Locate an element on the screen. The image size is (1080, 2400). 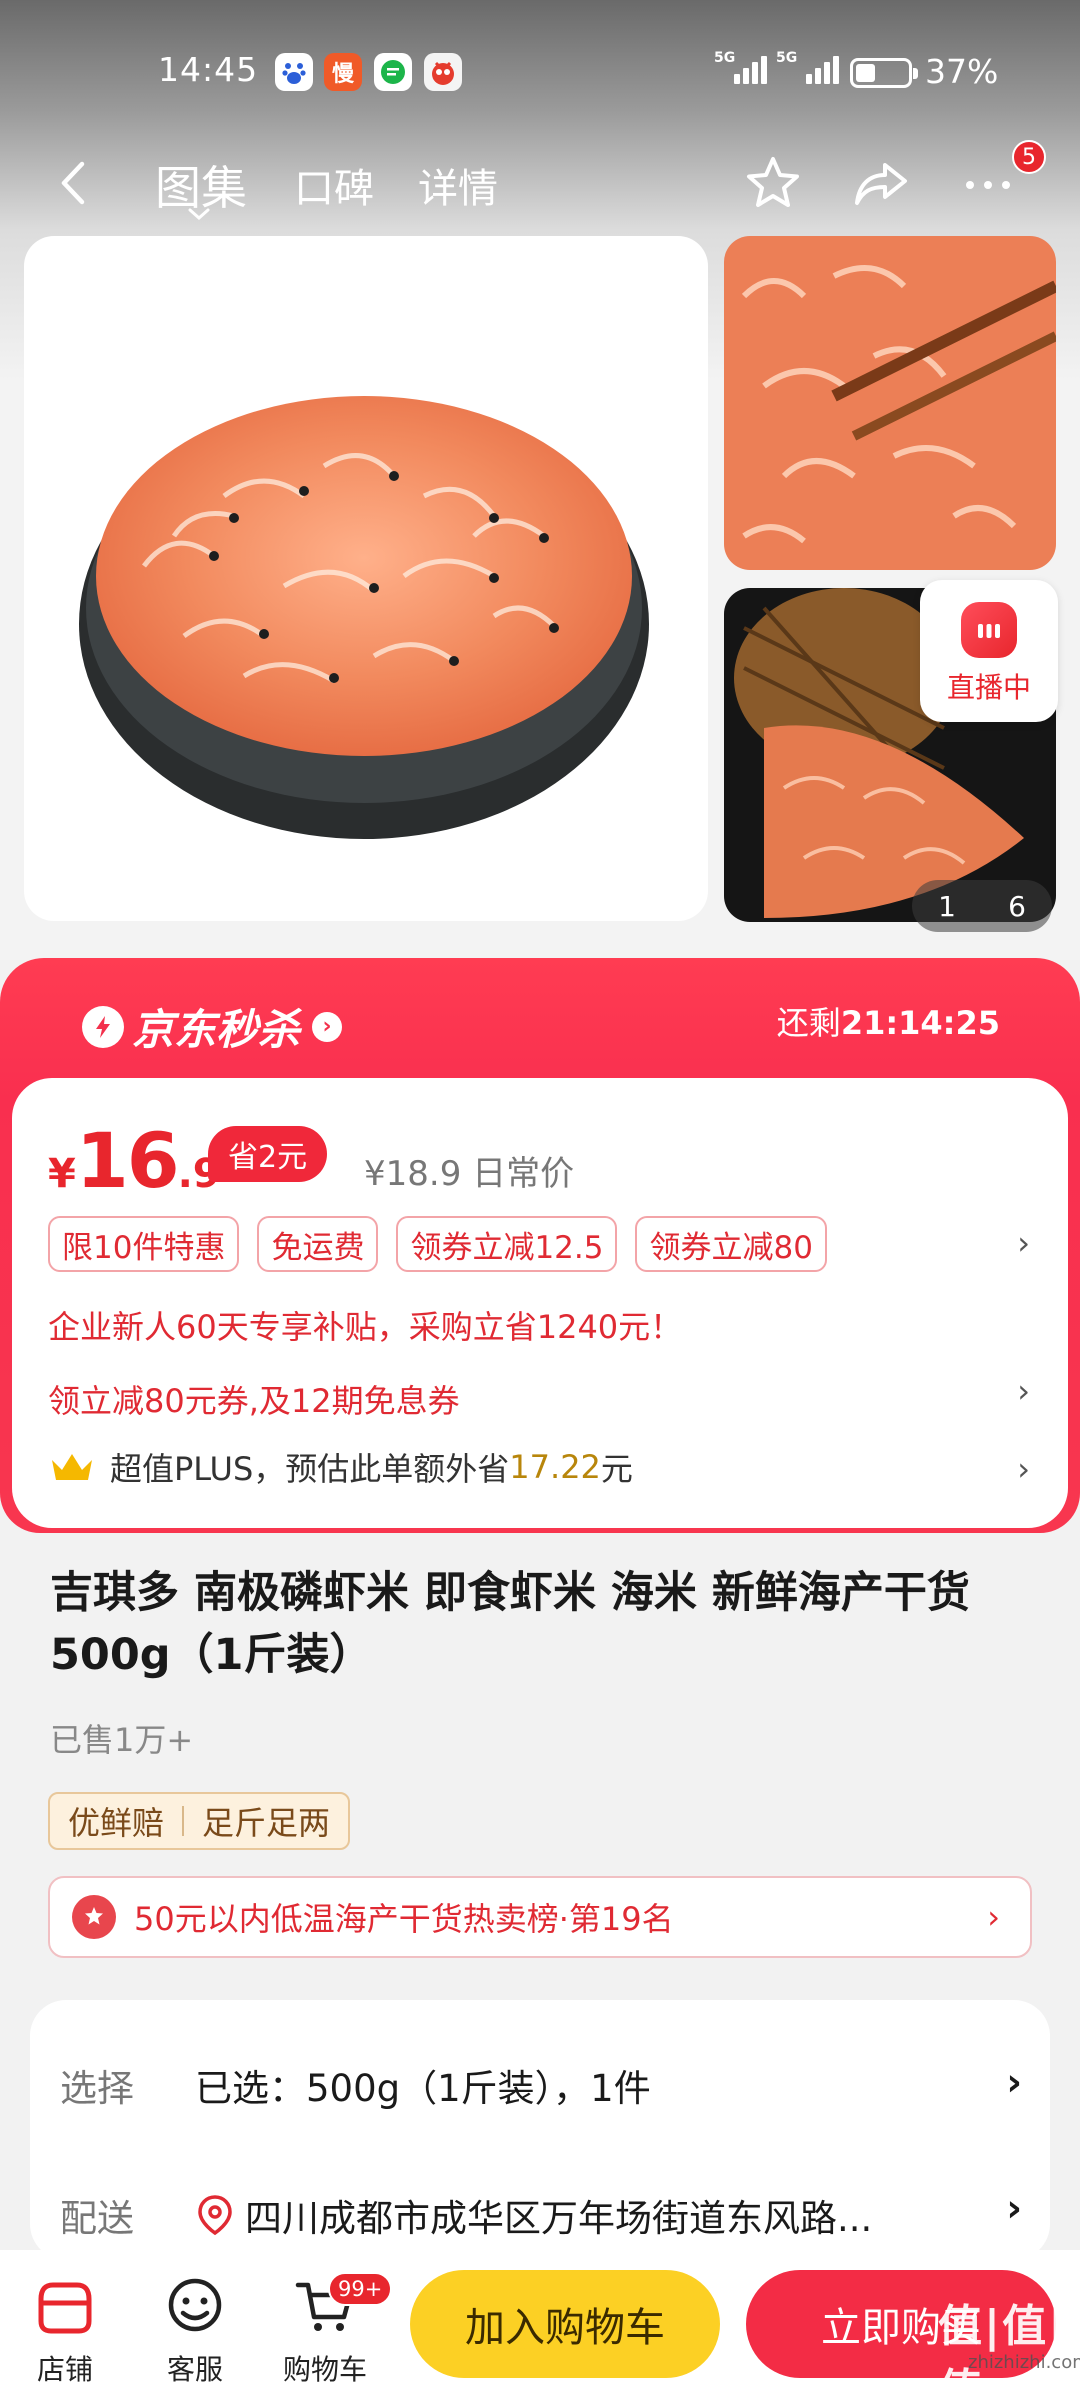
service-tags: 优鲜赔 足斤足两 is located at coordinates (199, 1821).